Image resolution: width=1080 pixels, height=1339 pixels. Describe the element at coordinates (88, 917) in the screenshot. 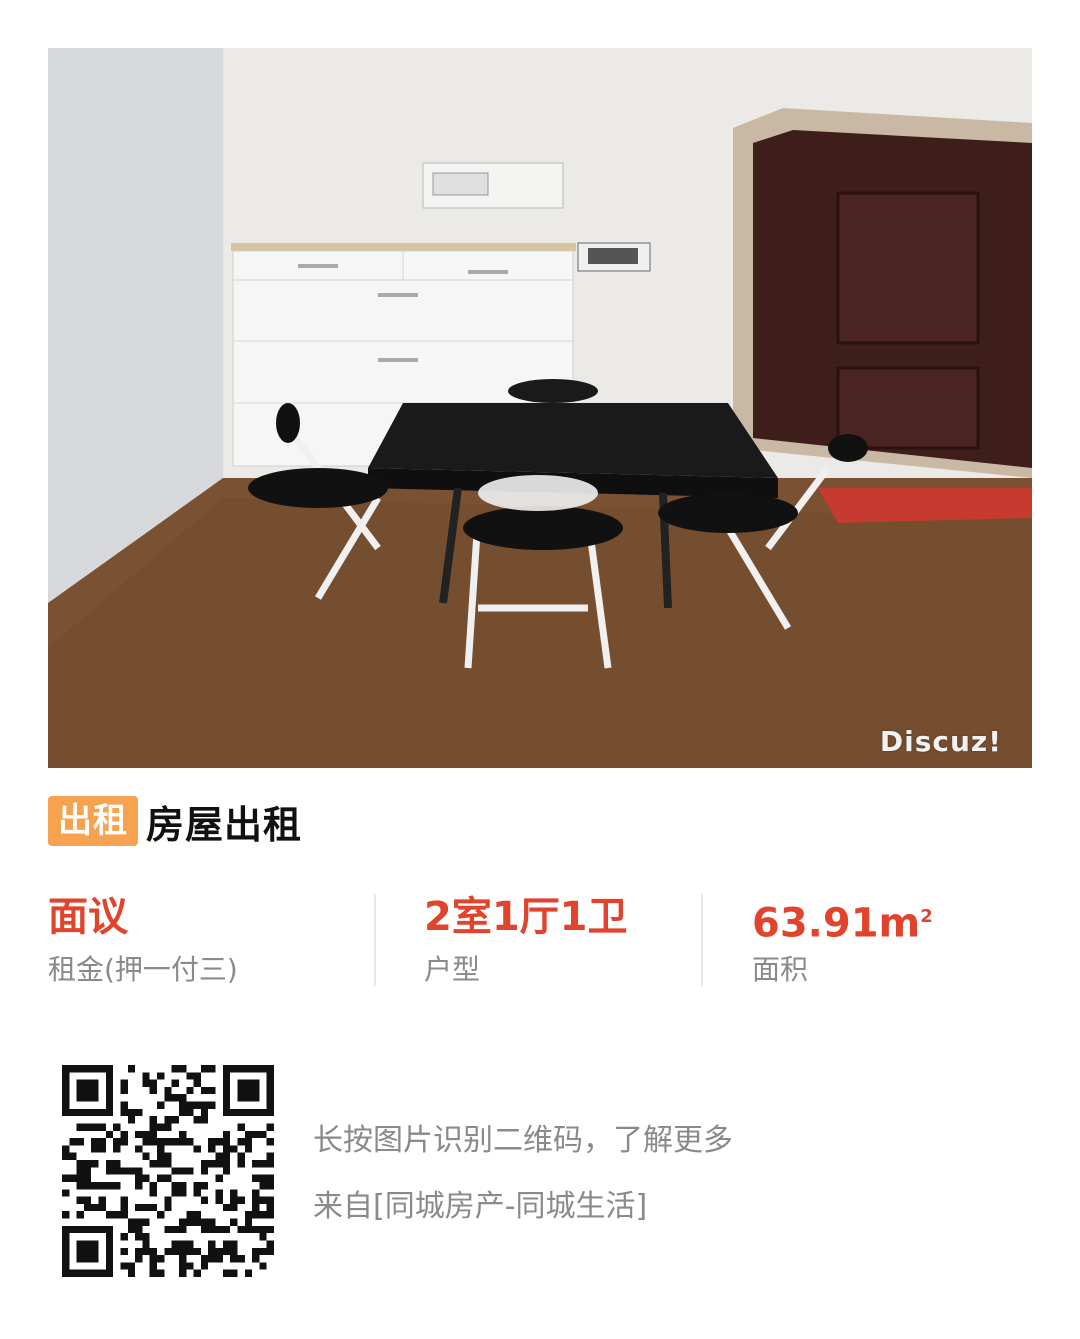

I see `rent-value: 面议` at that location.